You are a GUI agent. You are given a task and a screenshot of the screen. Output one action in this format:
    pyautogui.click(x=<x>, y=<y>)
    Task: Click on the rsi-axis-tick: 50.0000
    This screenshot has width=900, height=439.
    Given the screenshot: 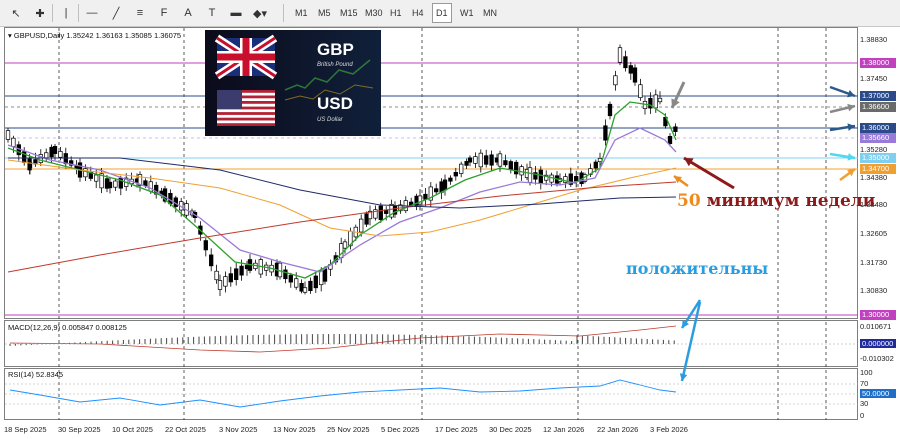 What is the action you would take?
    pyautogui.click(x=878, y=393)
    